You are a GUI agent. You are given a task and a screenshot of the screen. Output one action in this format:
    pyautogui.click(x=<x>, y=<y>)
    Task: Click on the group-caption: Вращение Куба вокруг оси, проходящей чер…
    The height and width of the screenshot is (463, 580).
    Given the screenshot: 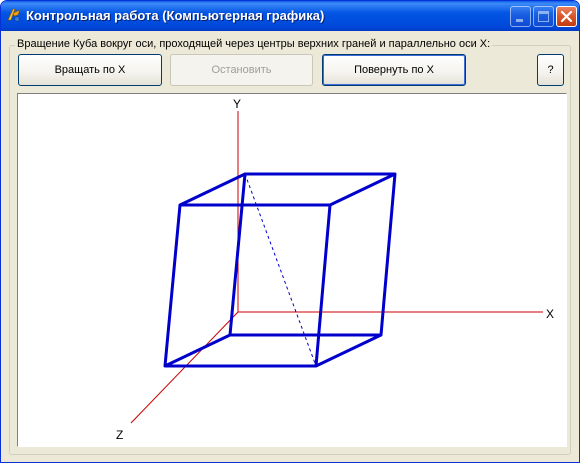 What is the action you would take?
    pyautogui.click(x=254, y=44)
    